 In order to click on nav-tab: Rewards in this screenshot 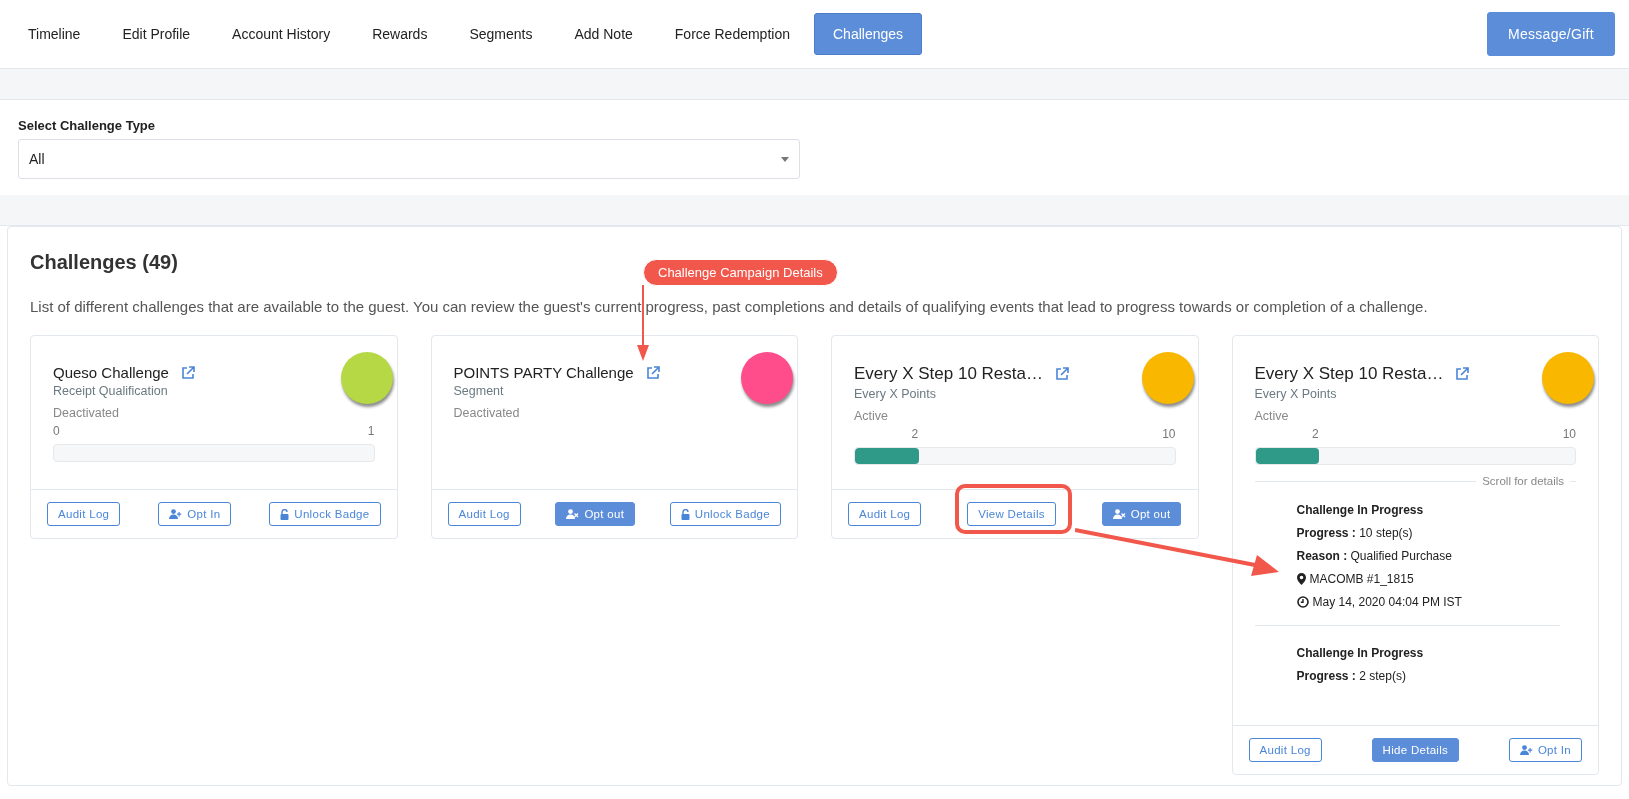, I will do `click(400, 34)`.